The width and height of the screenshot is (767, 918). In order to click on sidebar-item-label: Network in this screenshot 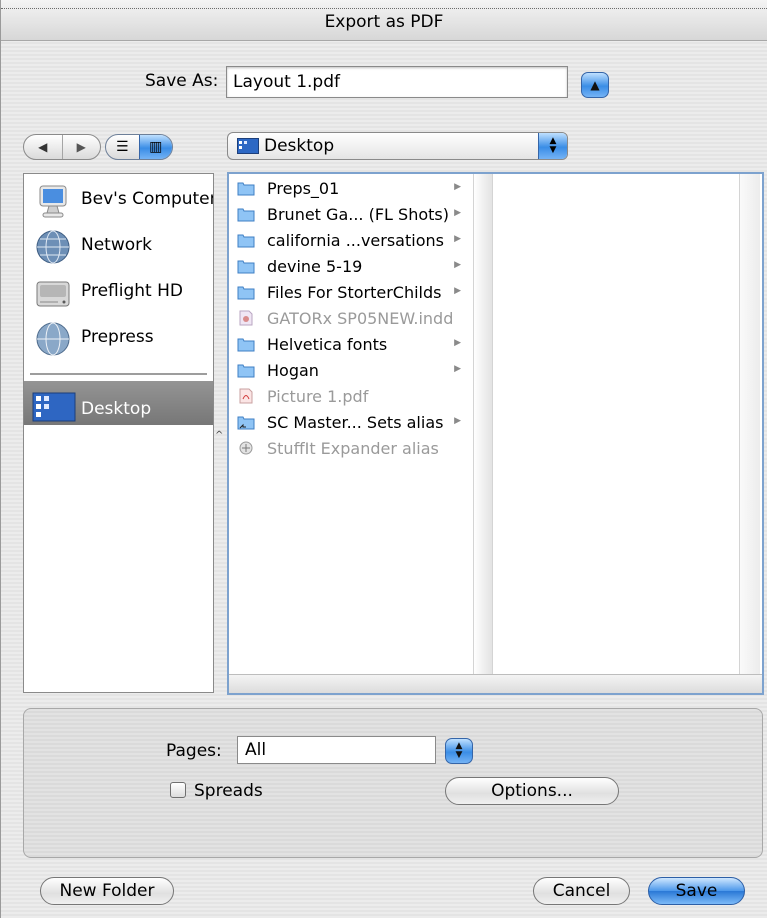, I will do `click(116, 245)`.